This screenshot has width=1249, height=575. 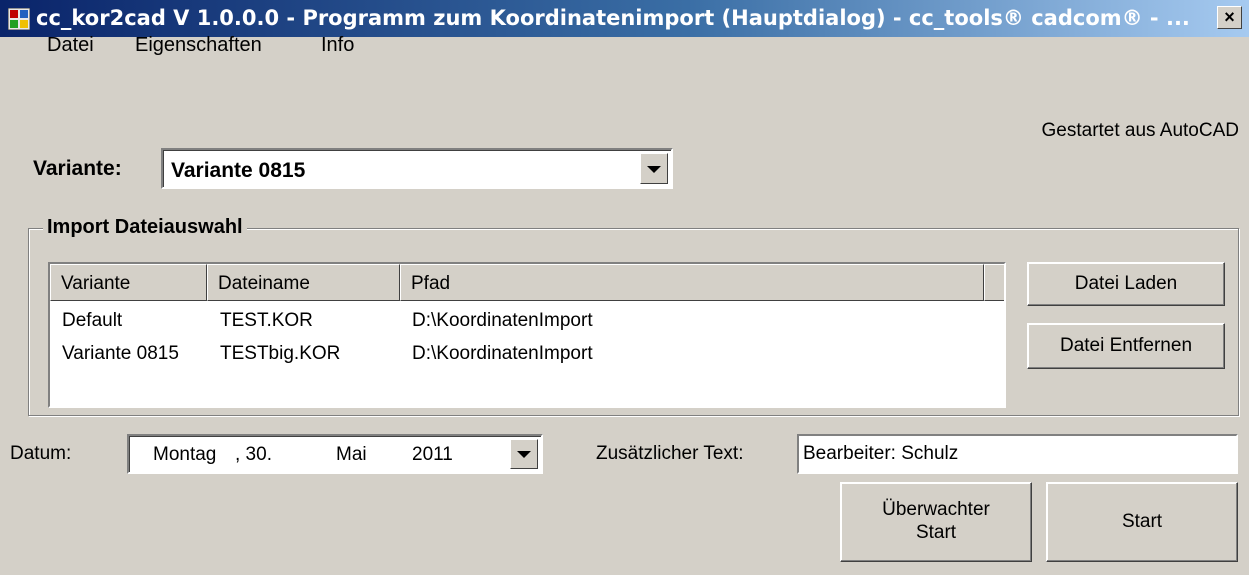 I want to click on cell-dateiname: TEST.KOR, so click(x=266, y=320).